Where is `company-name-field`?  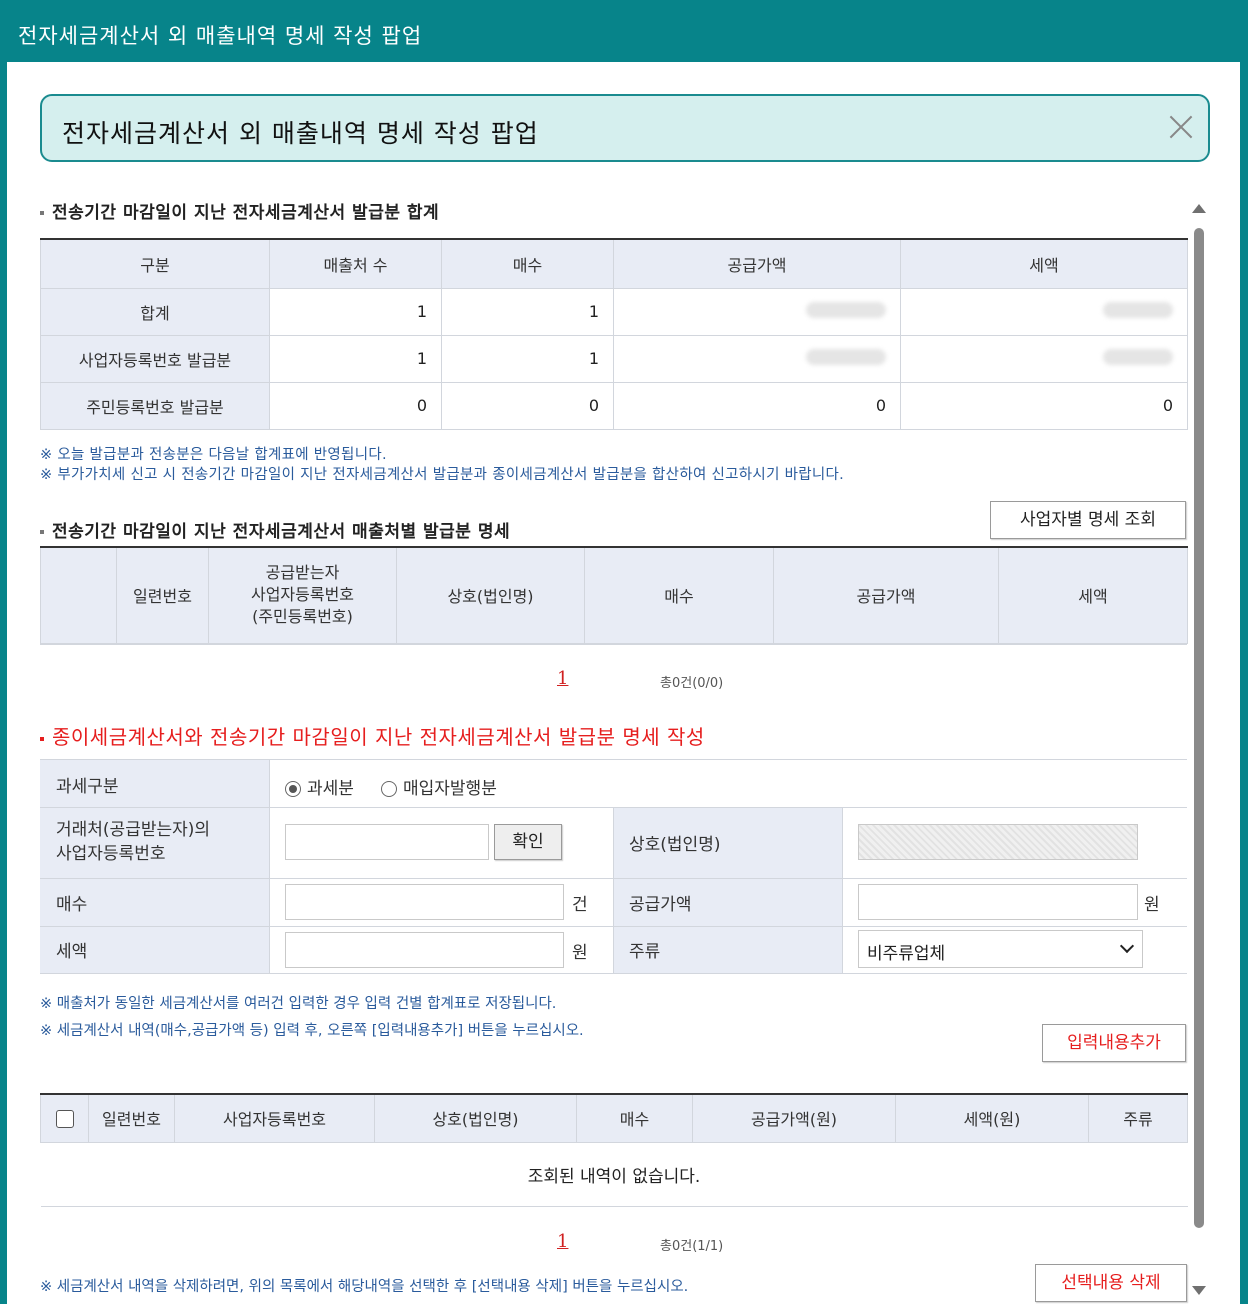
company-name-field is located at coordinates (998, 842).